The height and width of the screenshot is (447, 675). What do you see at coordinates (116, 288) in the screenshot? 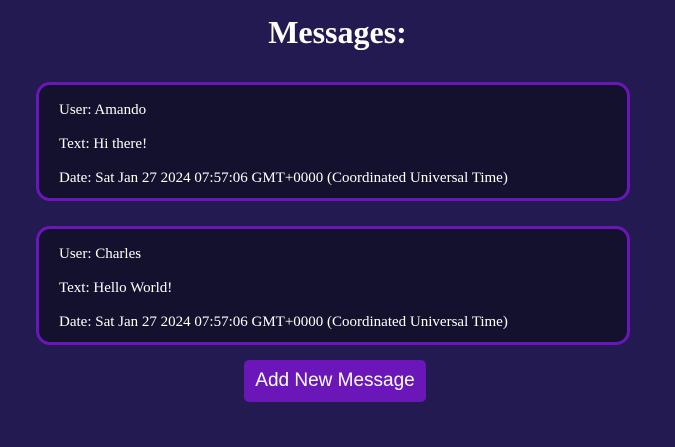
I see `message-text: Text: Hello World!` at bounding box center [116, 288].